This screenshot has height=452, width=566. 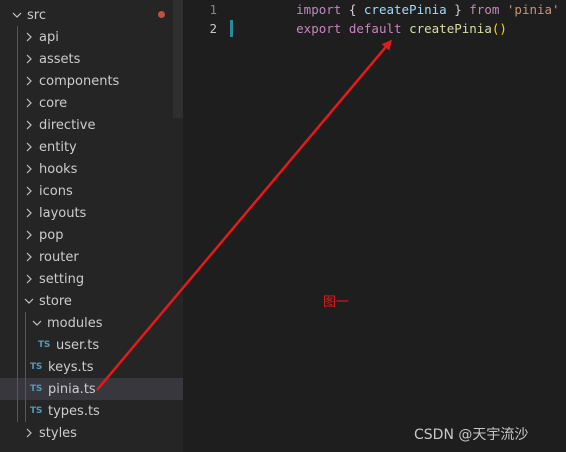 I want to click on watermark: CSDN @天宇流沙, so click(x=471, y=435).